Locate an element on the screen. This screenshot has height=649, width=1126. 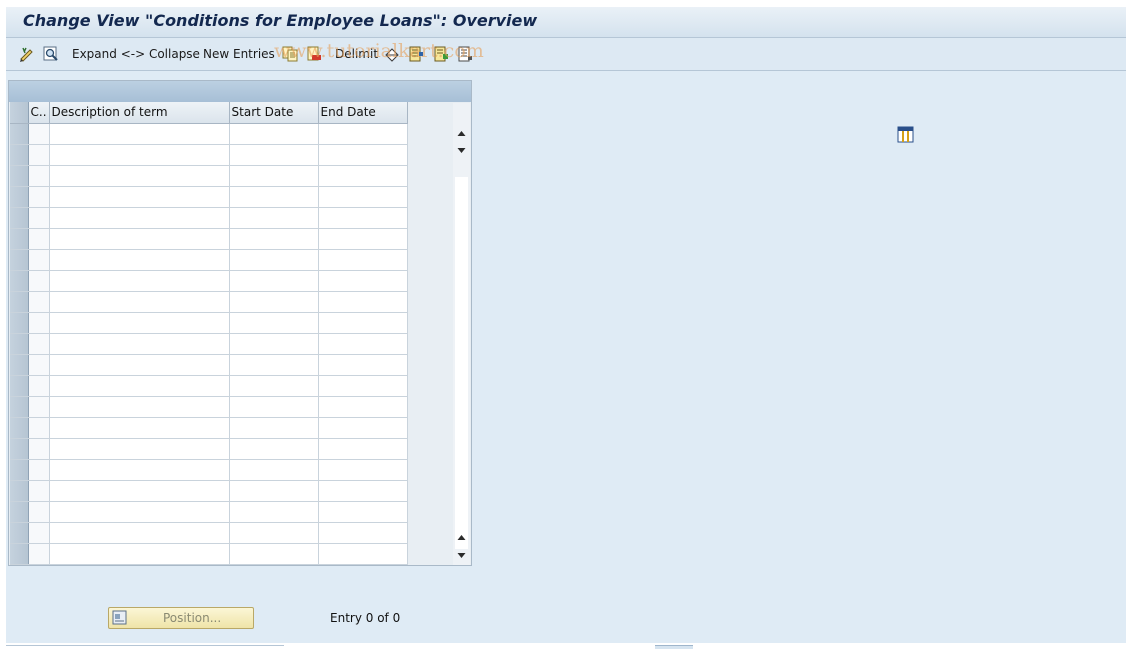
column-header: C.. is located at coordinates (39, 113).